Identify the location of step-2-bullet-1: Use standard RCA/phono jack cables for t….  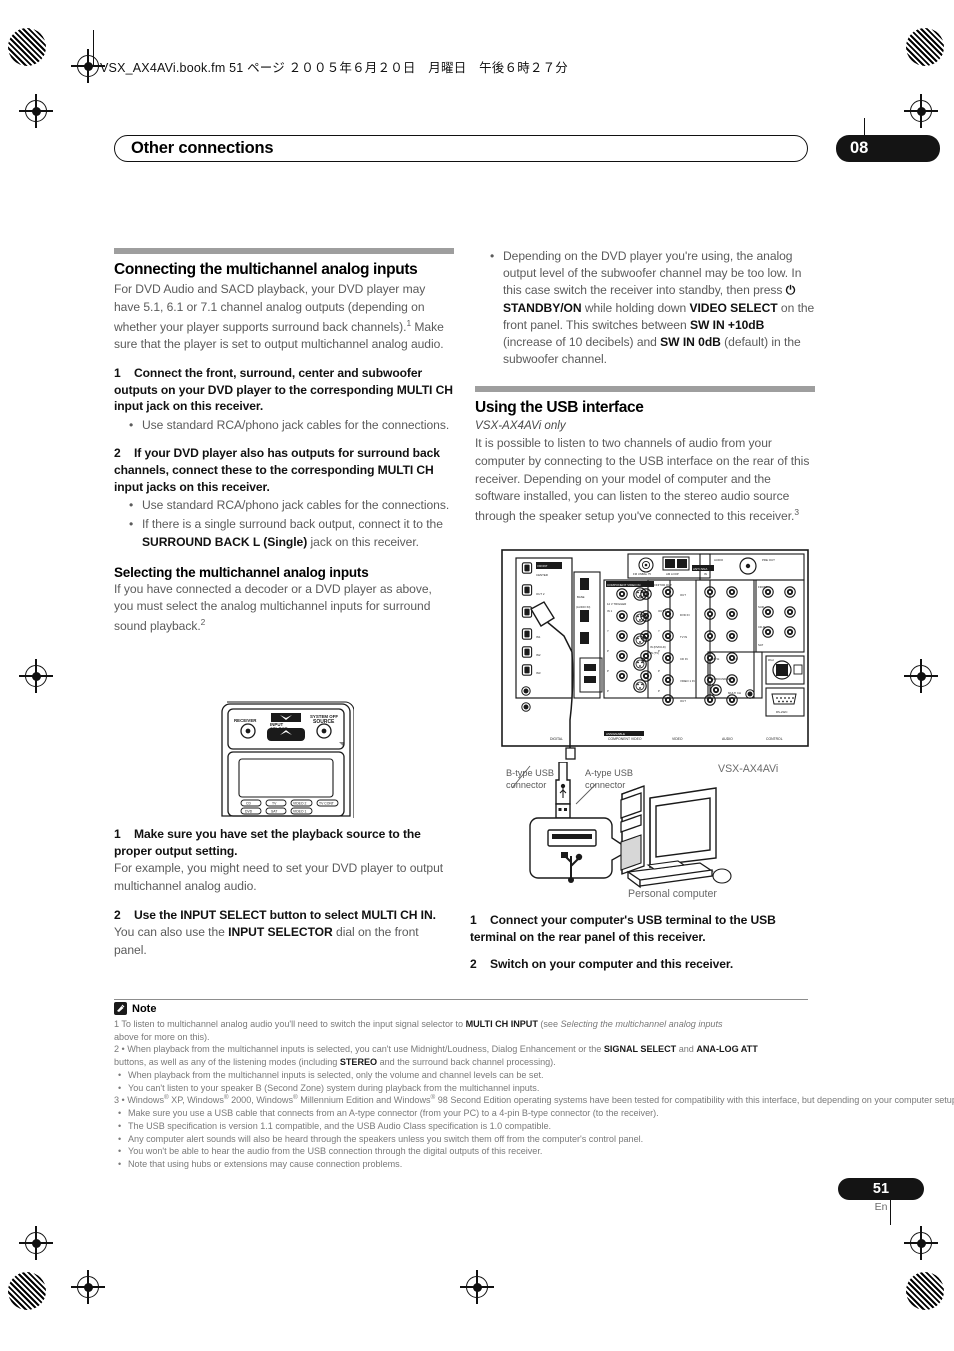
(284, 505).